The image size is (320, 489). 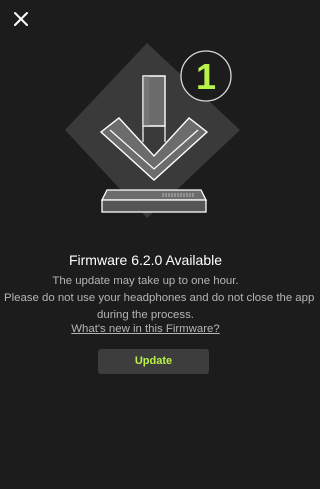 I want to click on description-line-1: The update may take up to one hour., so click(x=145, y=281).